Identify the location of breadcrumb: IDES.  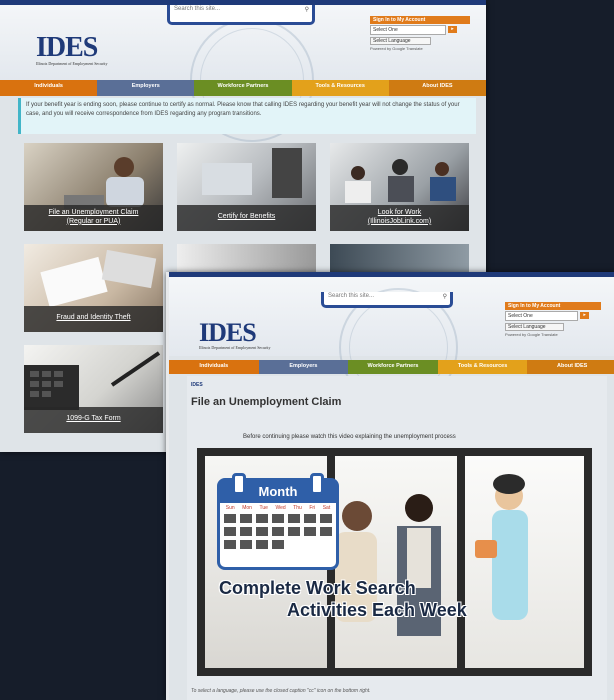
(197, 385).